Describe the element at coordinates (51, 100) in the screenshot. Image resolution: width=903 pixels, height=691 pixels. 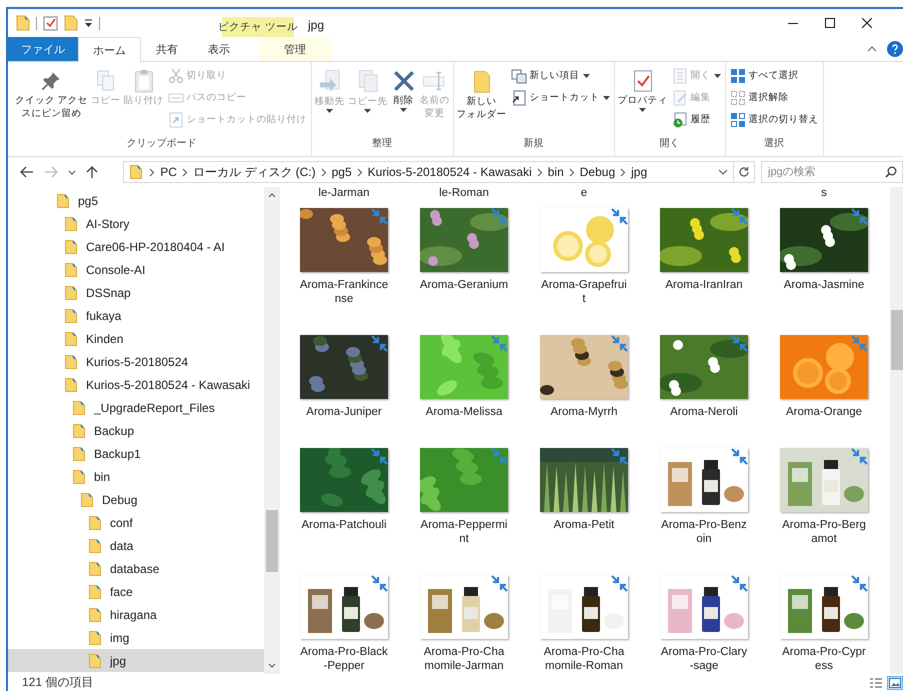
I see `ribbon-button: クイック アクセ スにピン留め` at that location.